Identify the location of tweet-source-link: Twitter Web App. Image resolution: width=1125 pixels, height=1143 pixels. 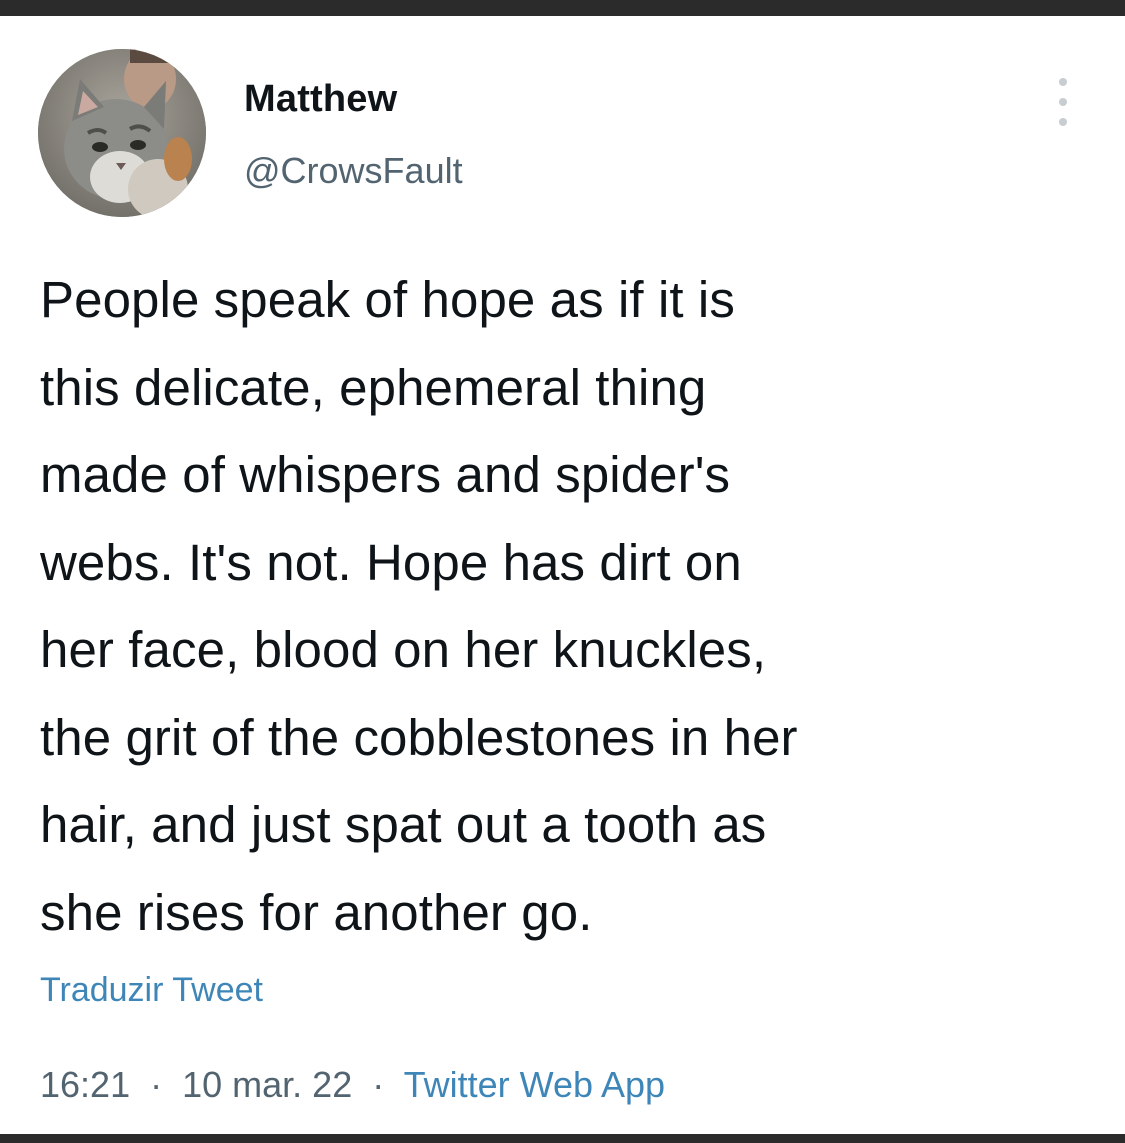
(534, 1084).